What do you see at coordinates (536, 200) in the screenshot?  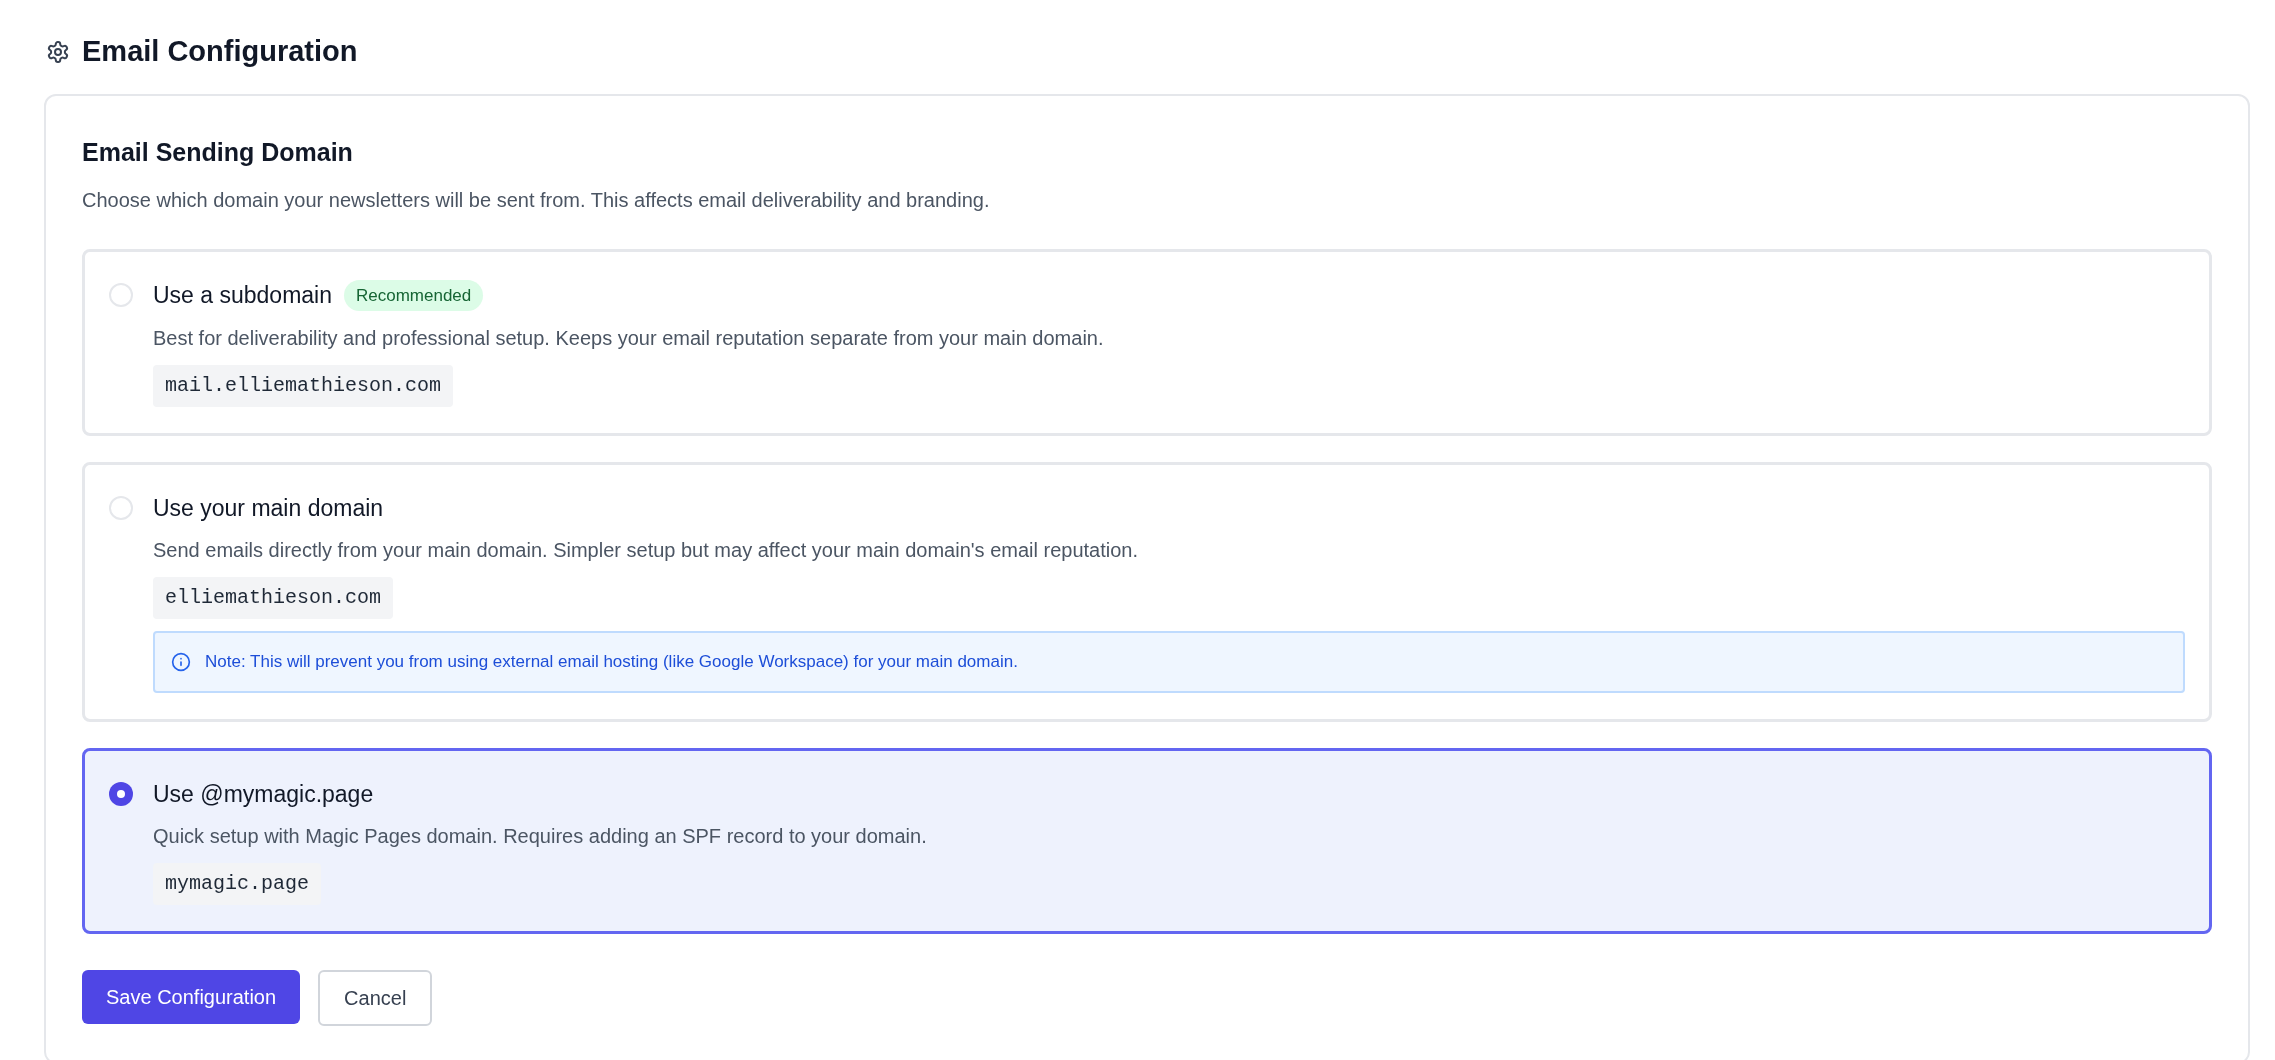 I see `section-description: Choose which domain your newsletters will be sent from. This affects email deliverability and branding.` at bounding box center [536, 200].